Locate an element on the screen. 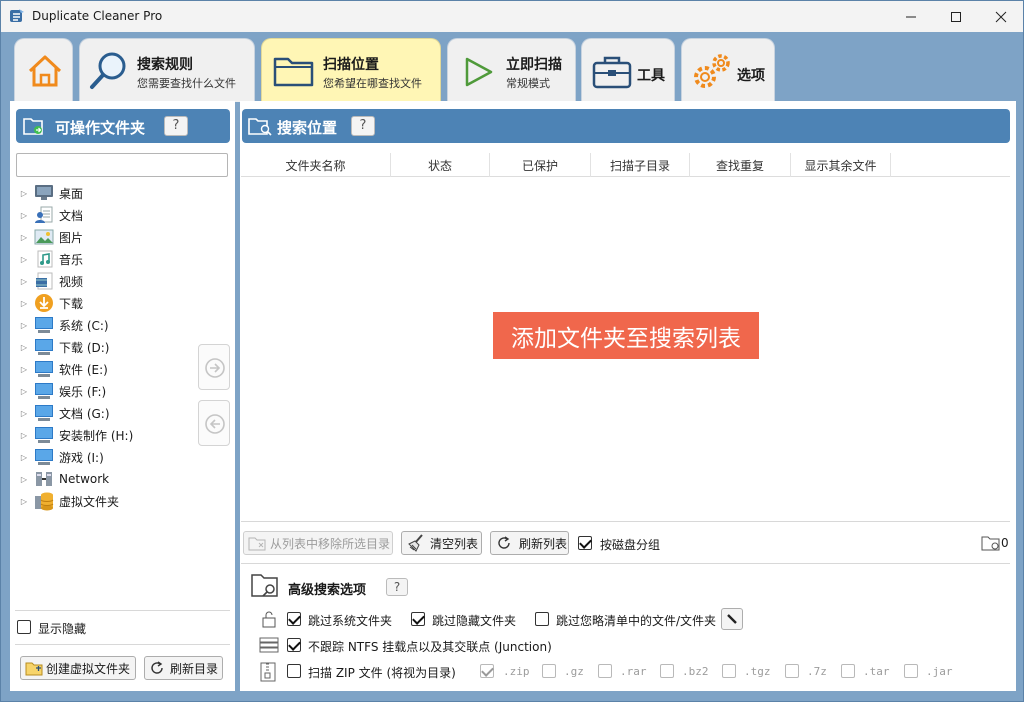 This screenshot has height=702, width=1024. folder-filter-input is located at coordinates (122, 165).